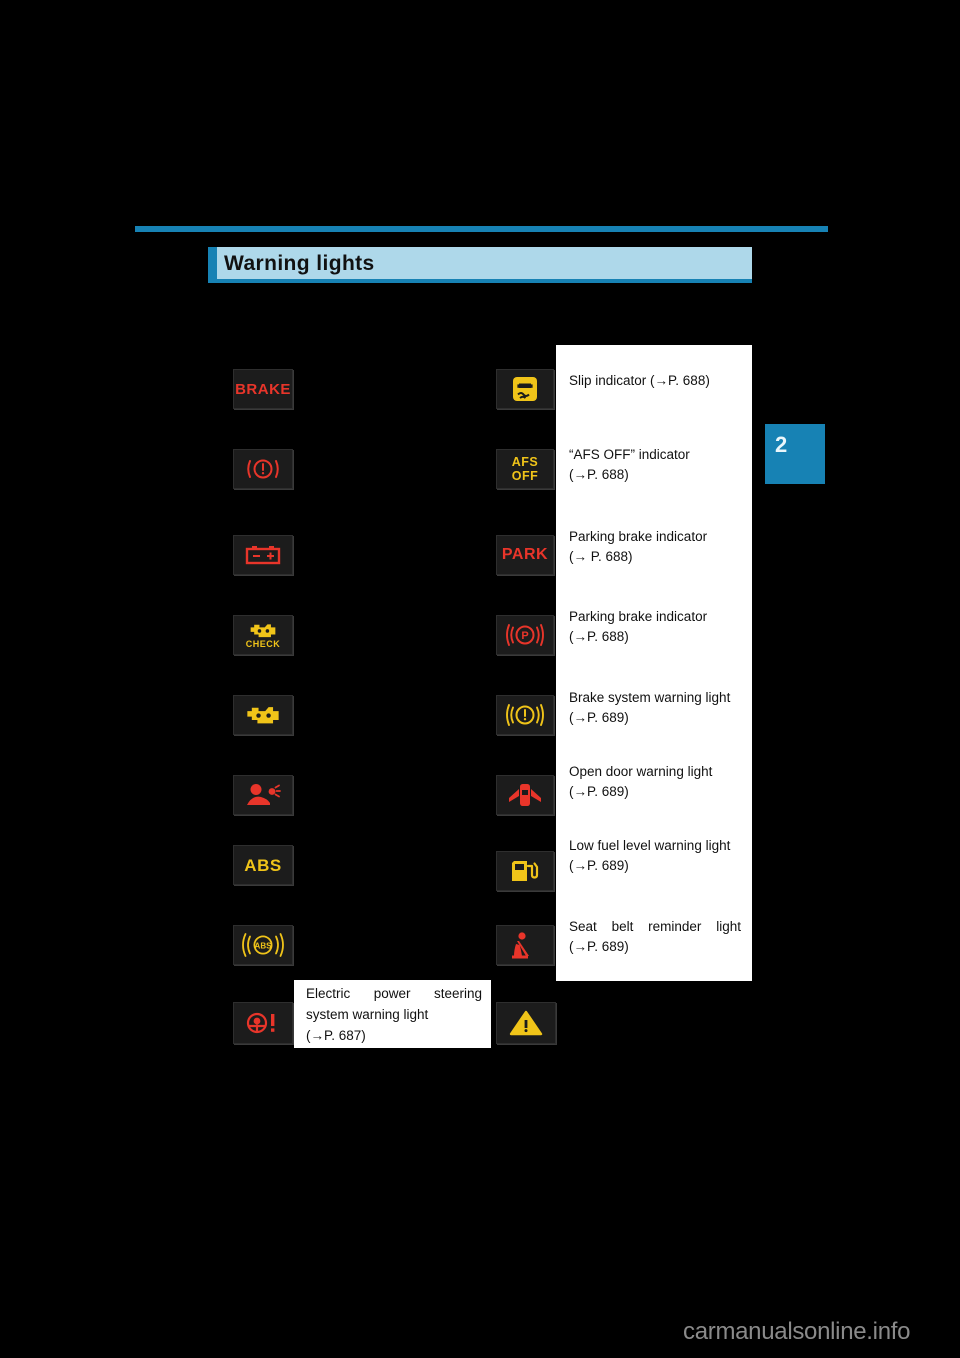 Image resolution: width=960 pixels, height=1358 pixels. What do you see at coordinates (795, 454) in the screenshot?
I see `chapter-tab: 2` at bounding box center [795, 454].